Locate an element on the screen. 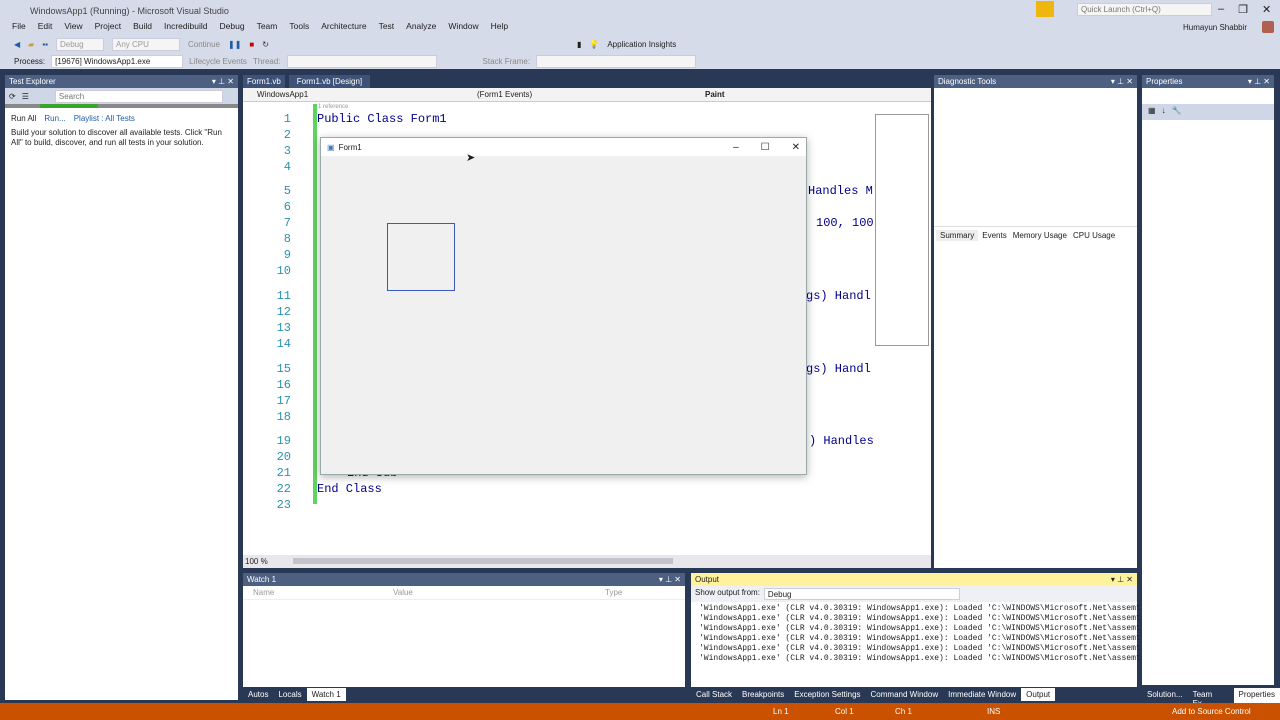  run-all-link: Run All is located at coordinates (23, 118).